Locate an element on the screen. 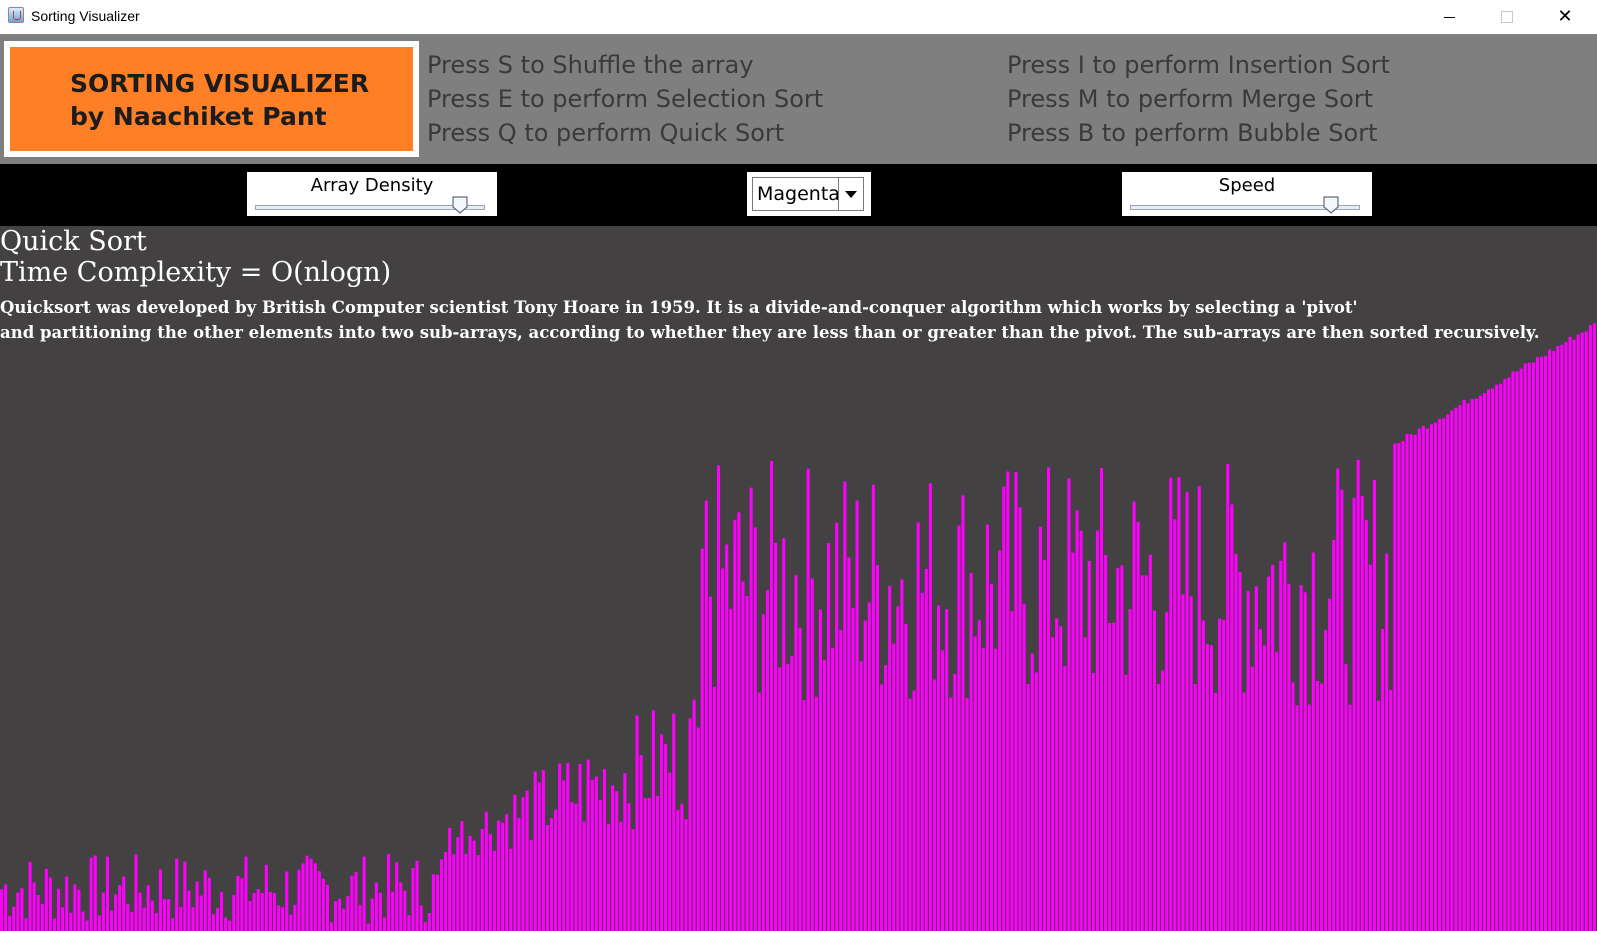 The width and height of the screenshot is (1597, 931). instruction-bubble-sort: Press B to perform Bubble Sort is located at coordinates (1192, 133).